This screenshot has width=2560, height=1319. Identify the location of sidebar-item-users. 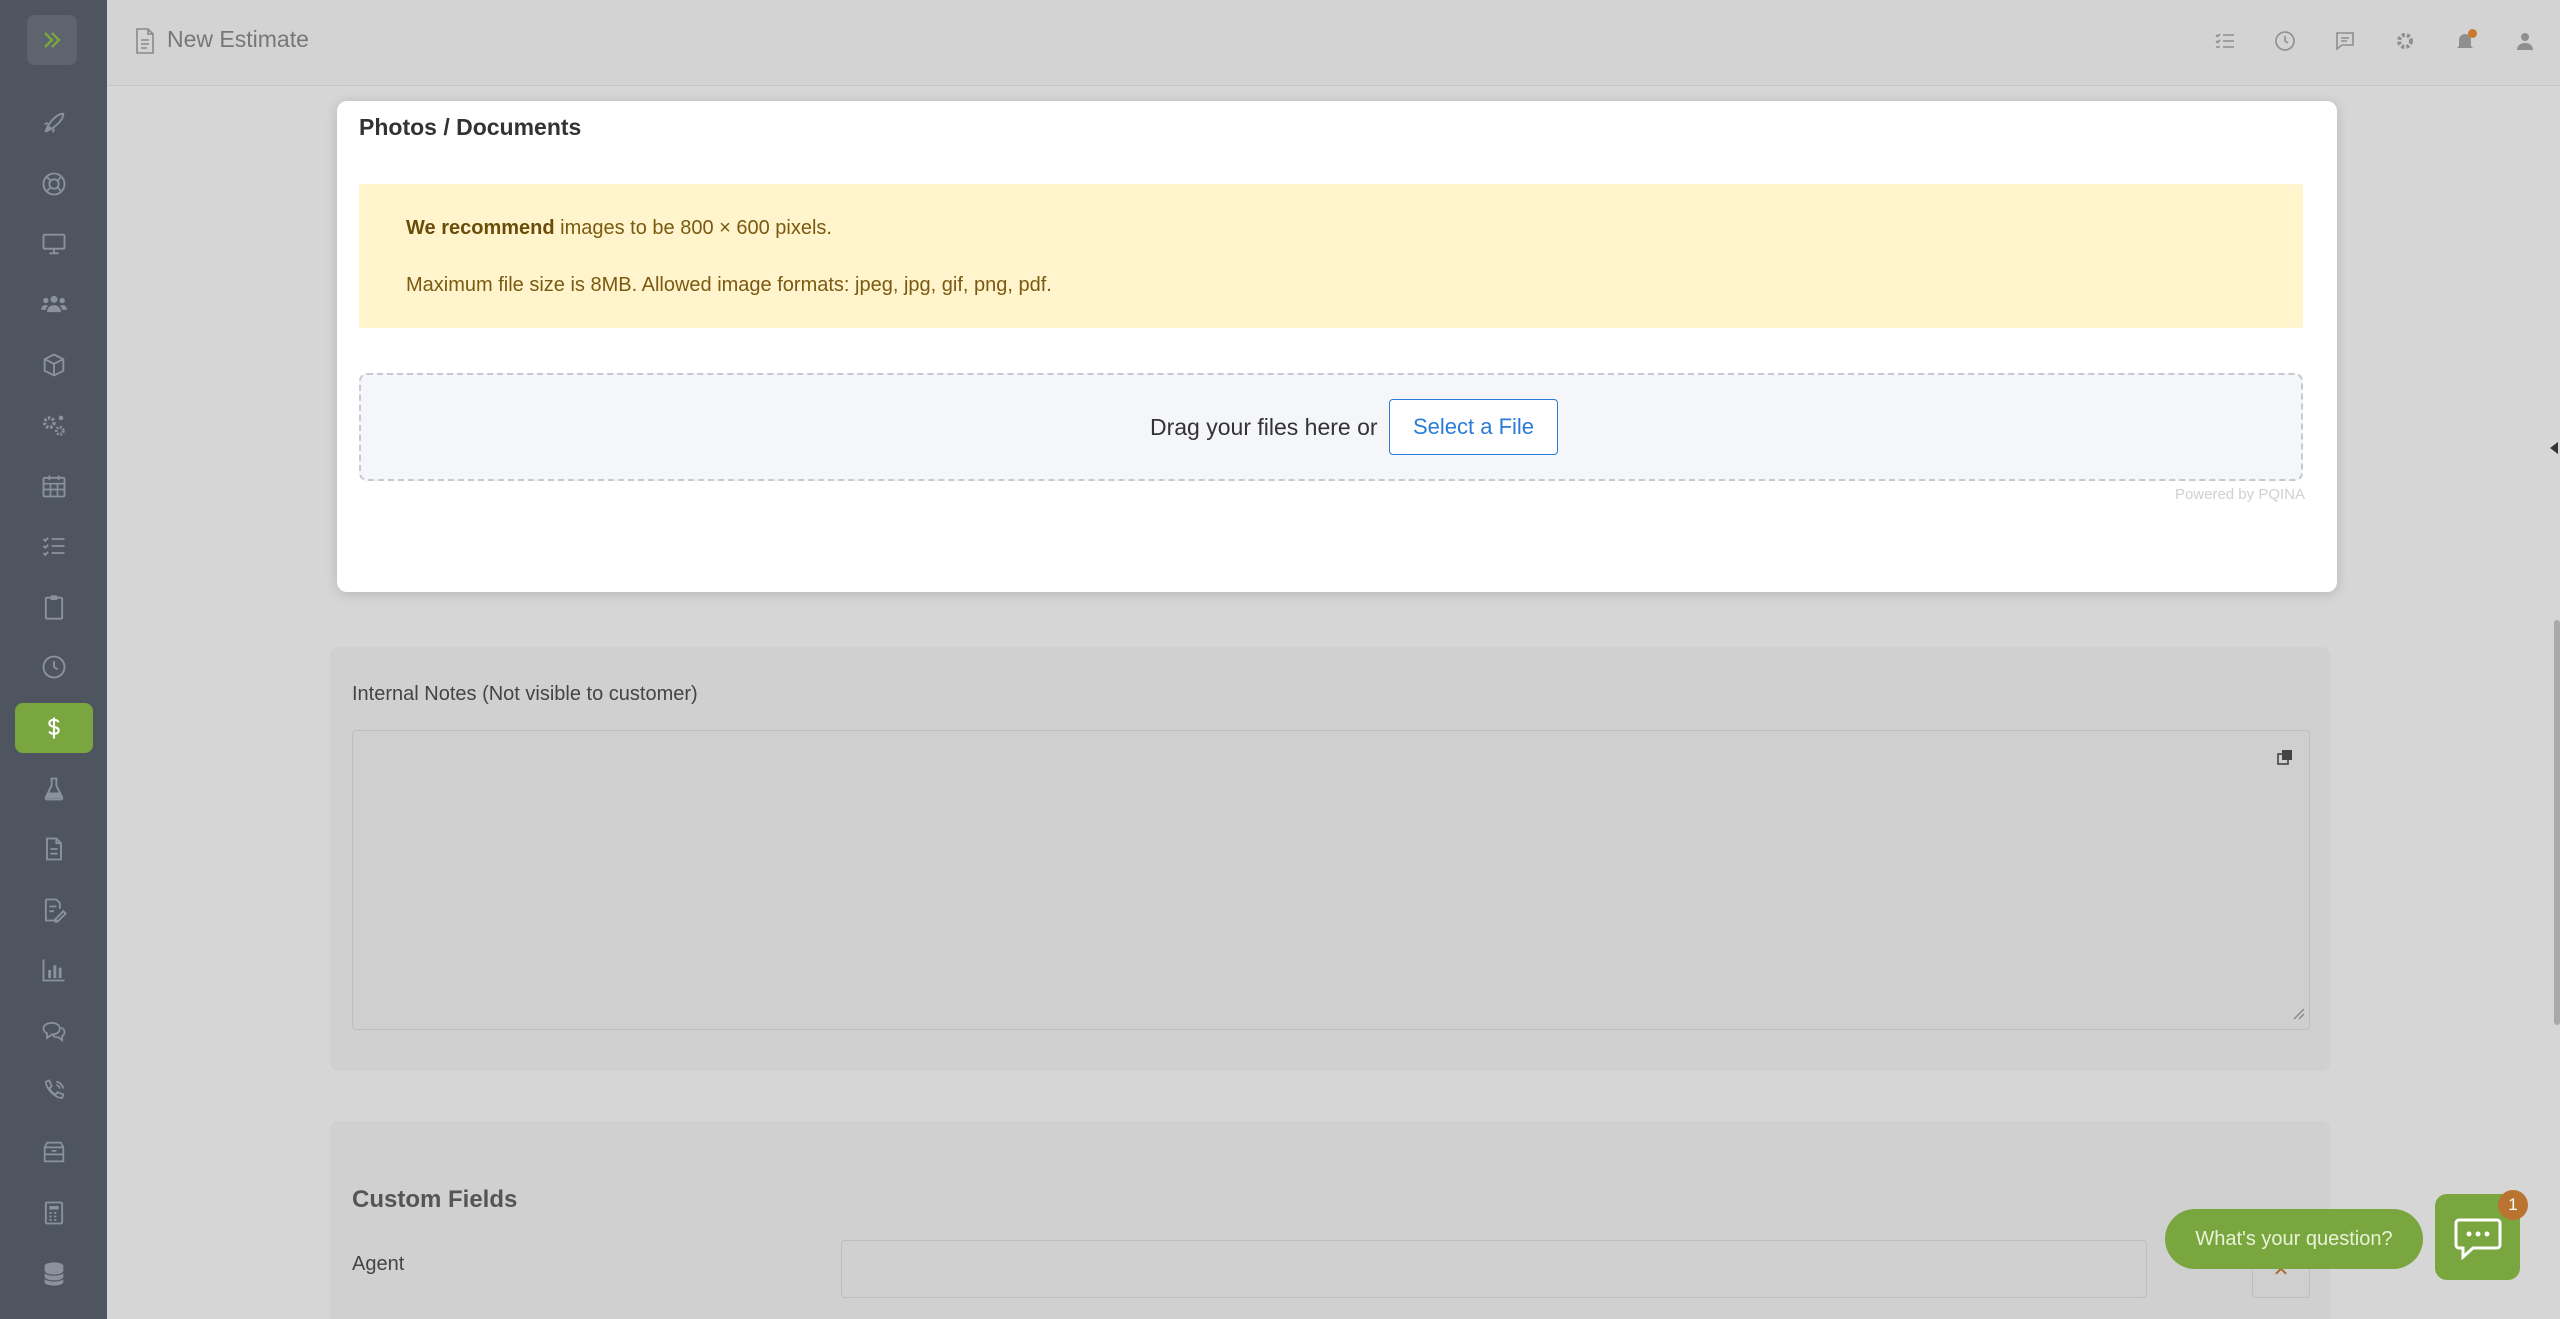
(54, 304).